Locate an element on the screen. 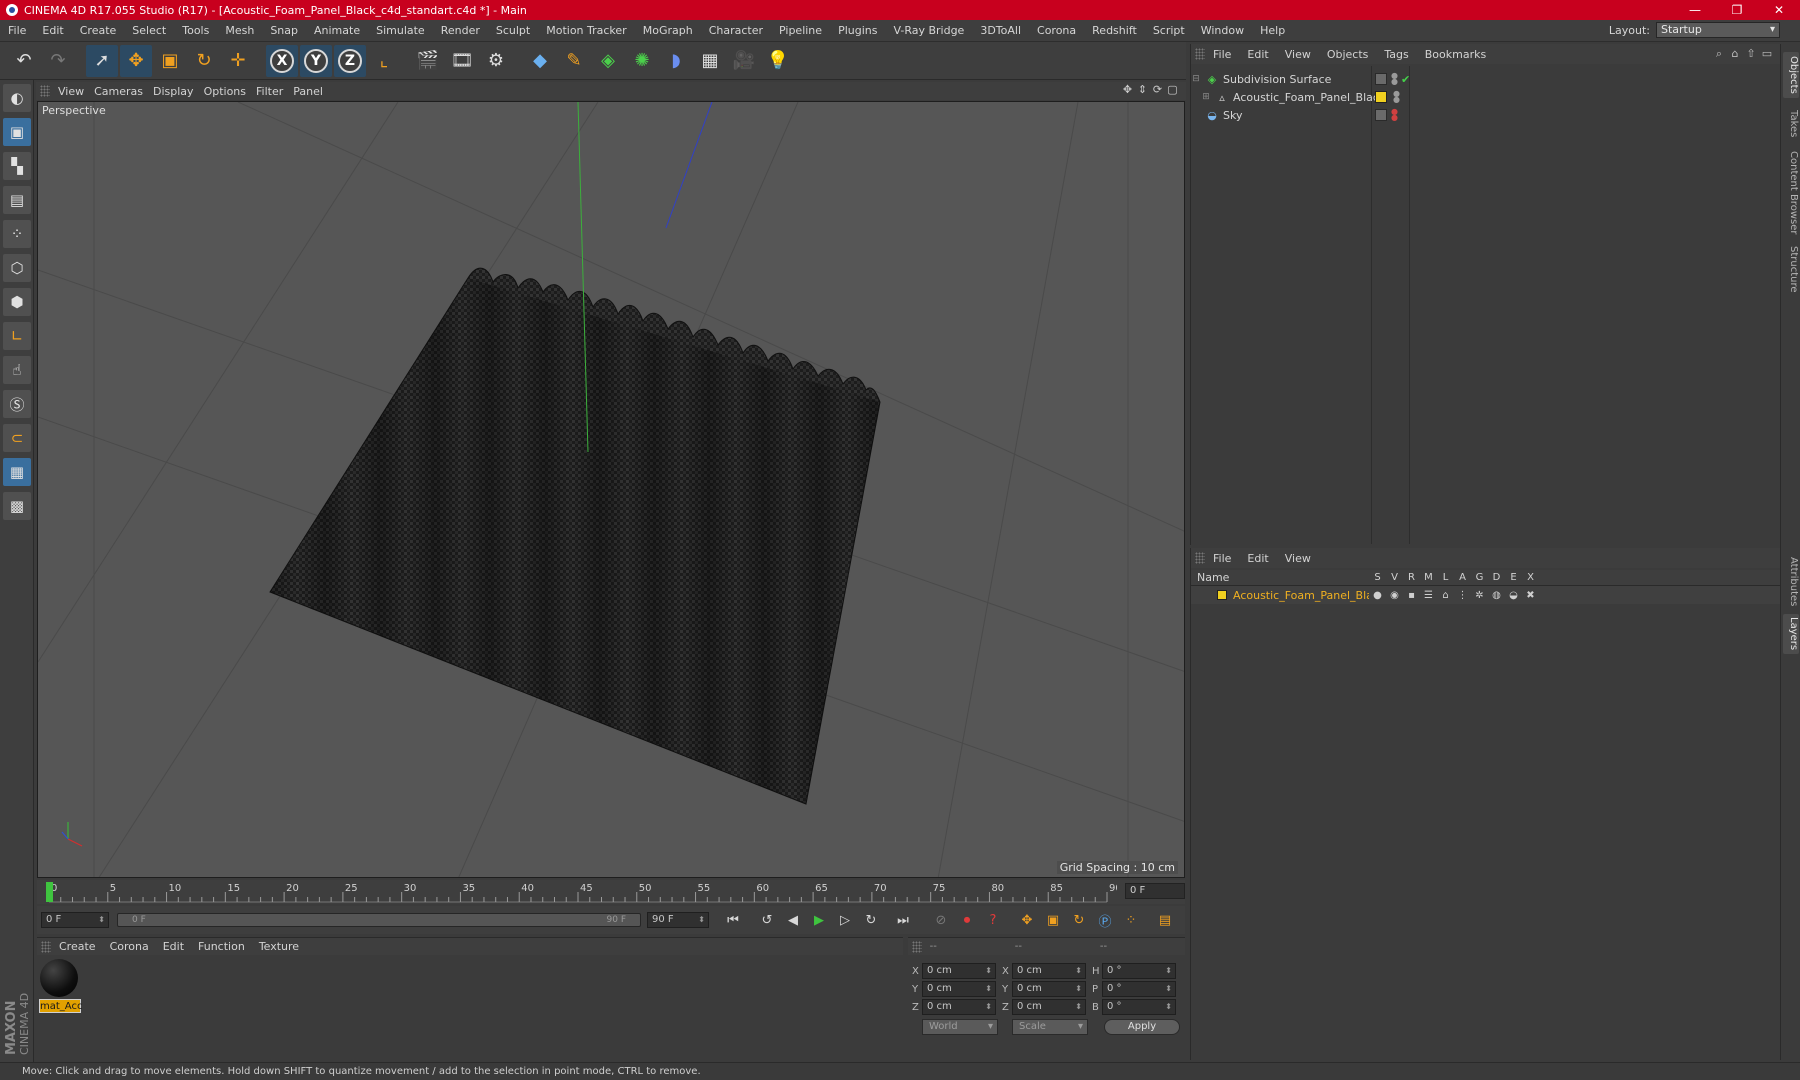  menu-corona: Corona is located at coordinates (1056, 30).